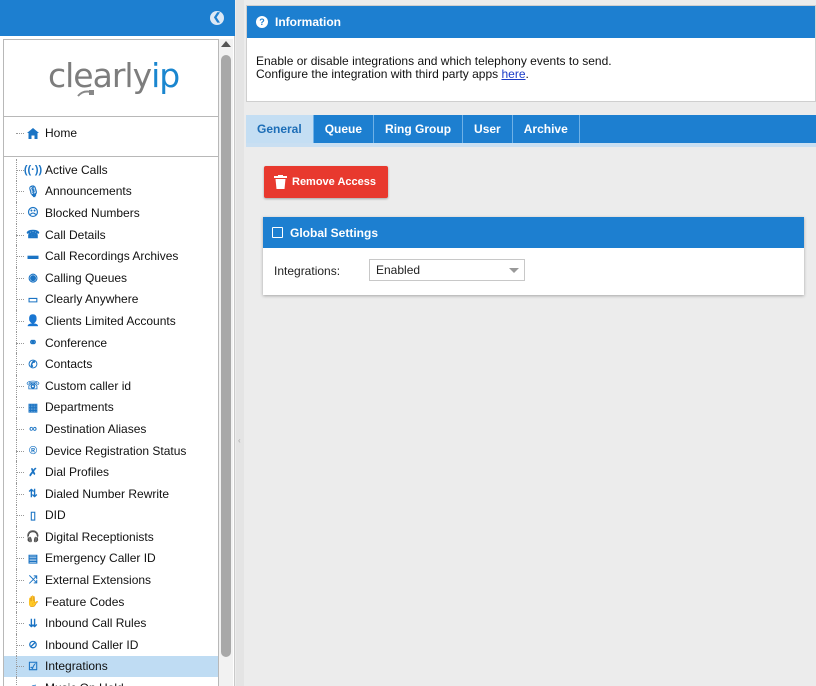  Describe the element at coordinates (111, 666) in the screenshot. I see `sidebar-item-integrations: ☑ Integrations` at that location.